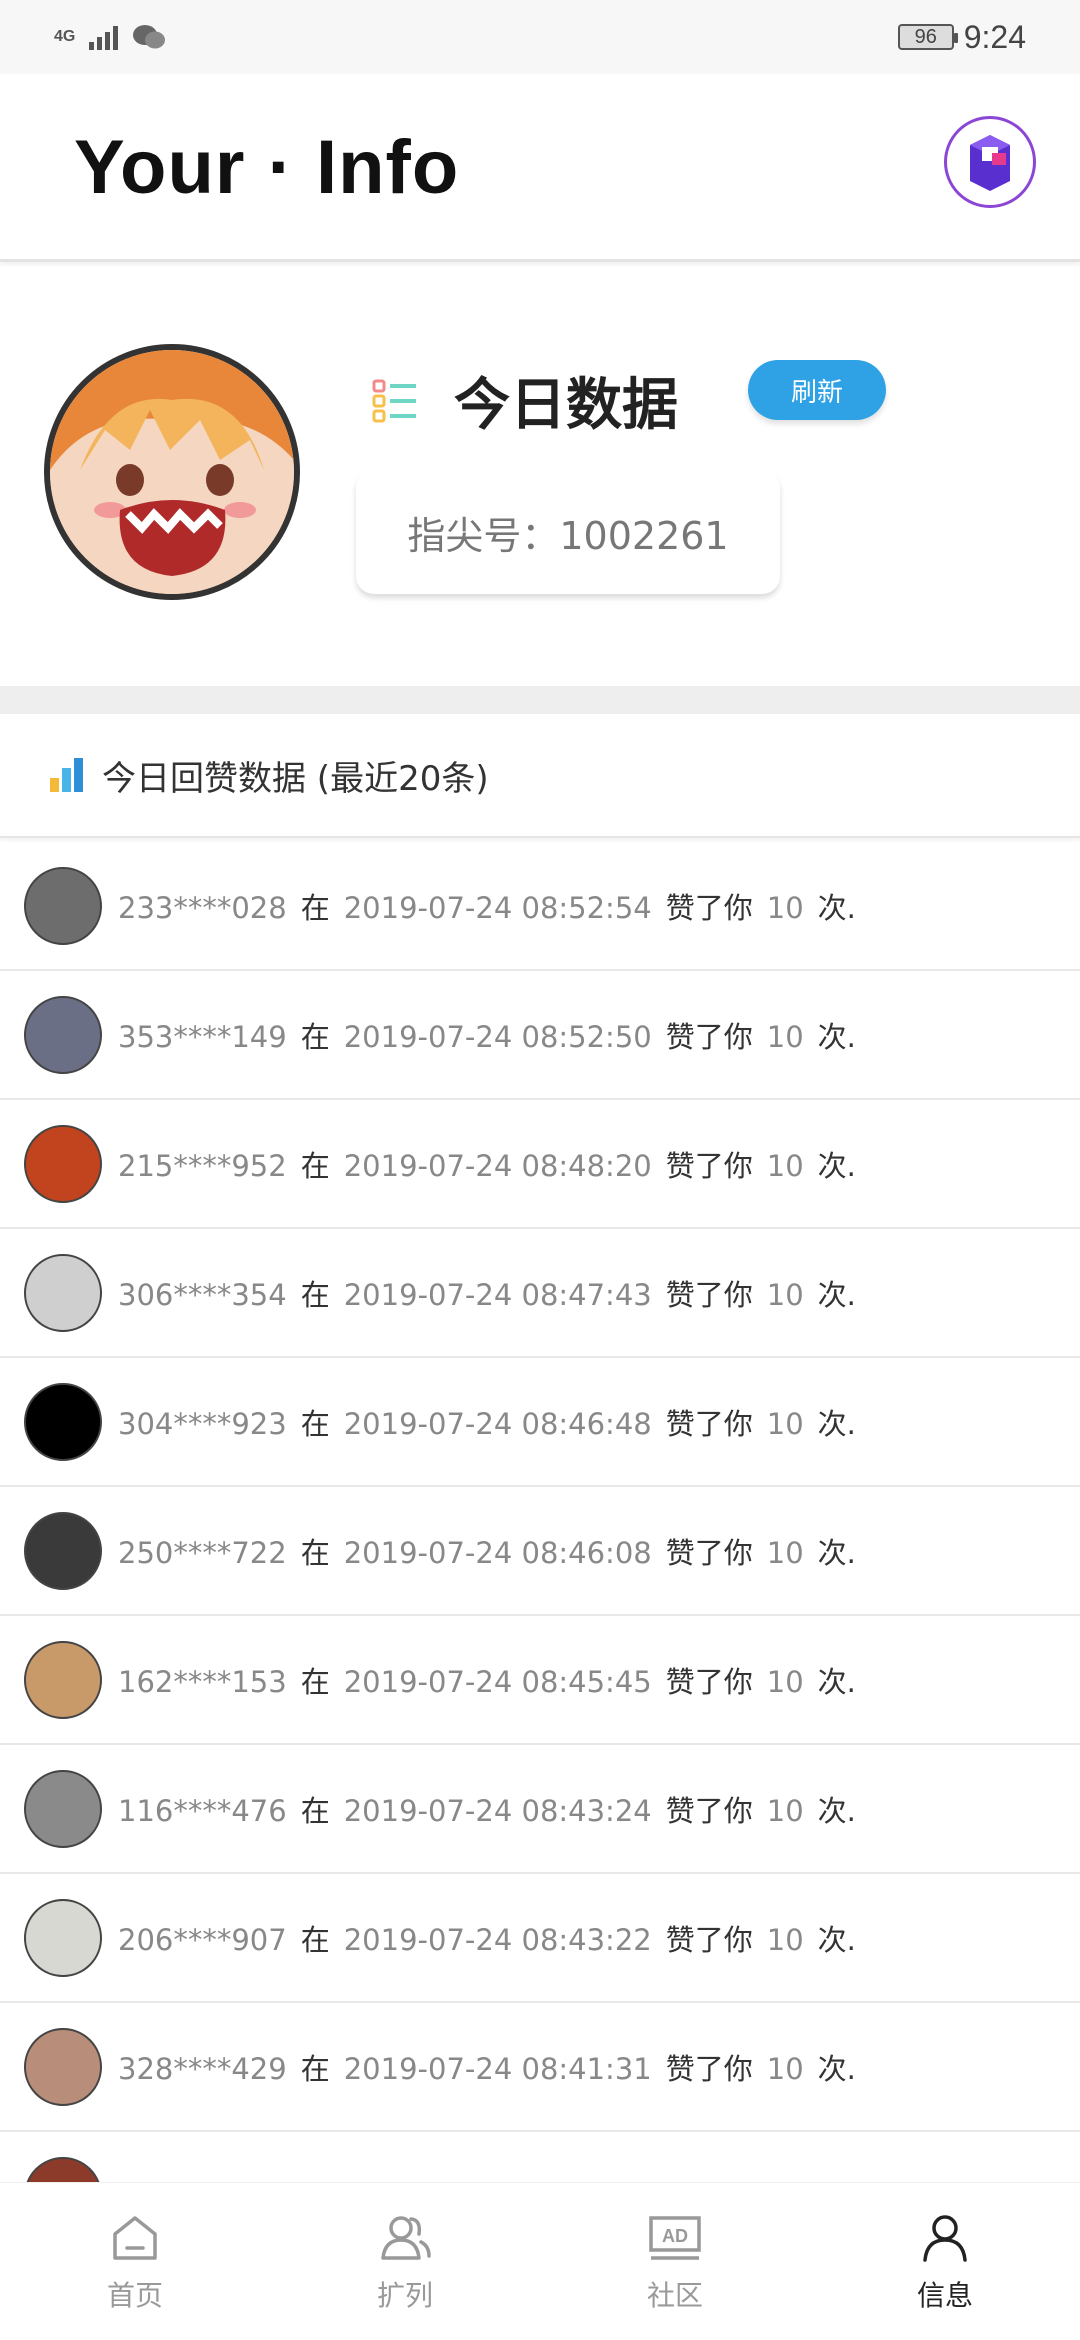  Describe the element at coordinates (674, 2295) in the screenshot. I see `nav-community-label: 社区` at that location.